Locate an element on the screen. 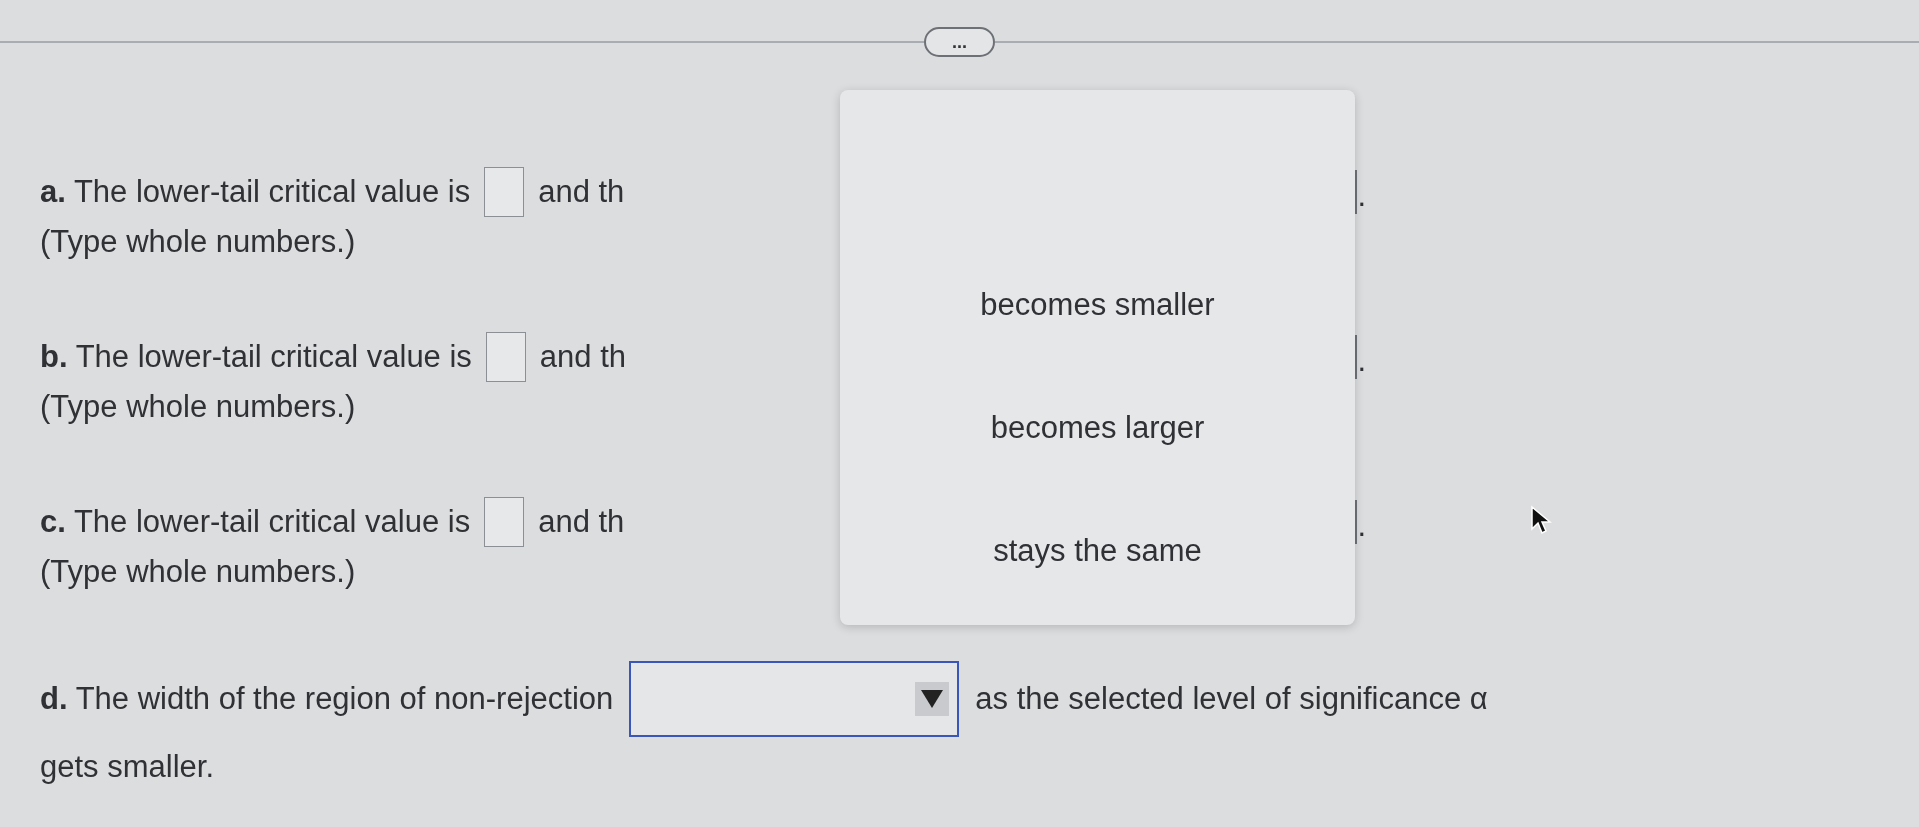 The image size is (1919, 827). dropdown-option: stays the same is located at coordinates (1097, 551).